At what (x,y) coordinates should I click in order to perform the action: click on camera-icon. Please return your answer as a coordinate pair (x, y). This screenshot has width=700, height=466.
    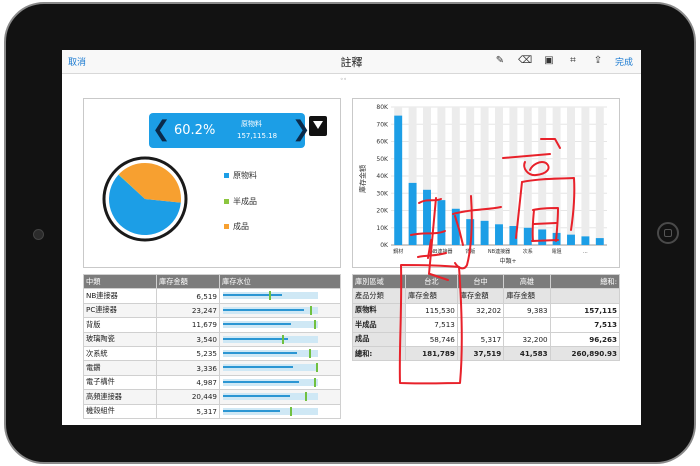
    Looking at the image, I should click on (38, 234).